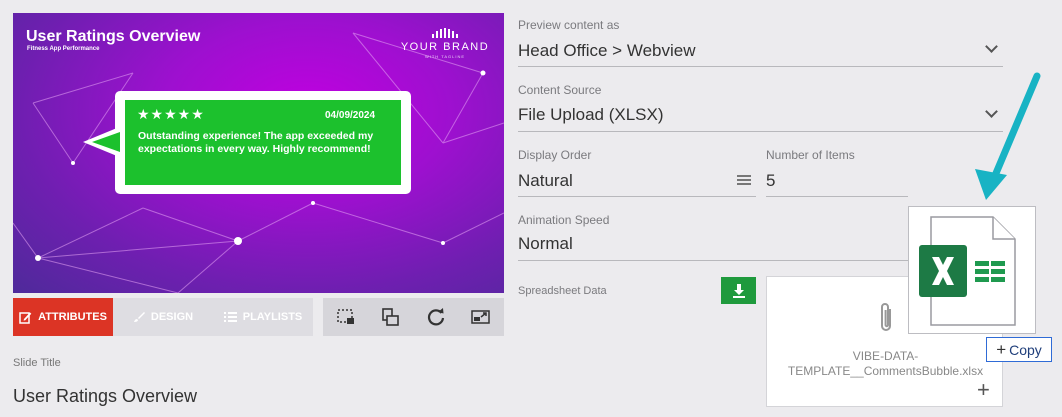 The height and width of the screenshot is (417, 1062). I want to click on dragged-excel-file, so click(972, 270).